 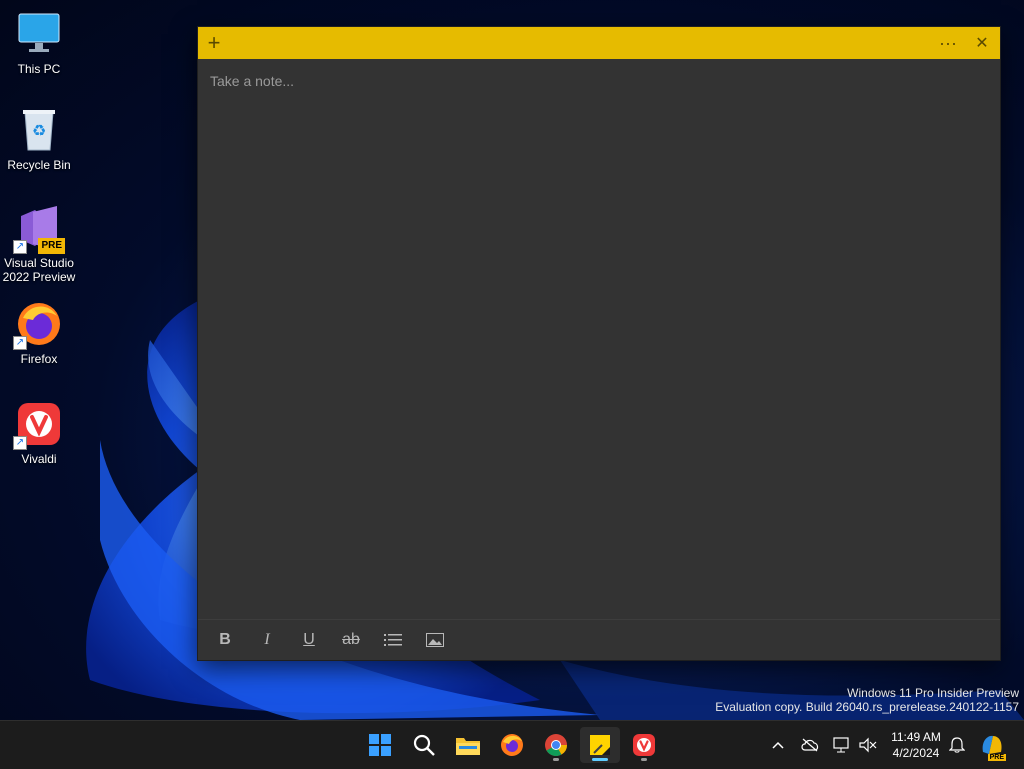 I want to click on close-icon: ✕, so click(x=982, y=43).